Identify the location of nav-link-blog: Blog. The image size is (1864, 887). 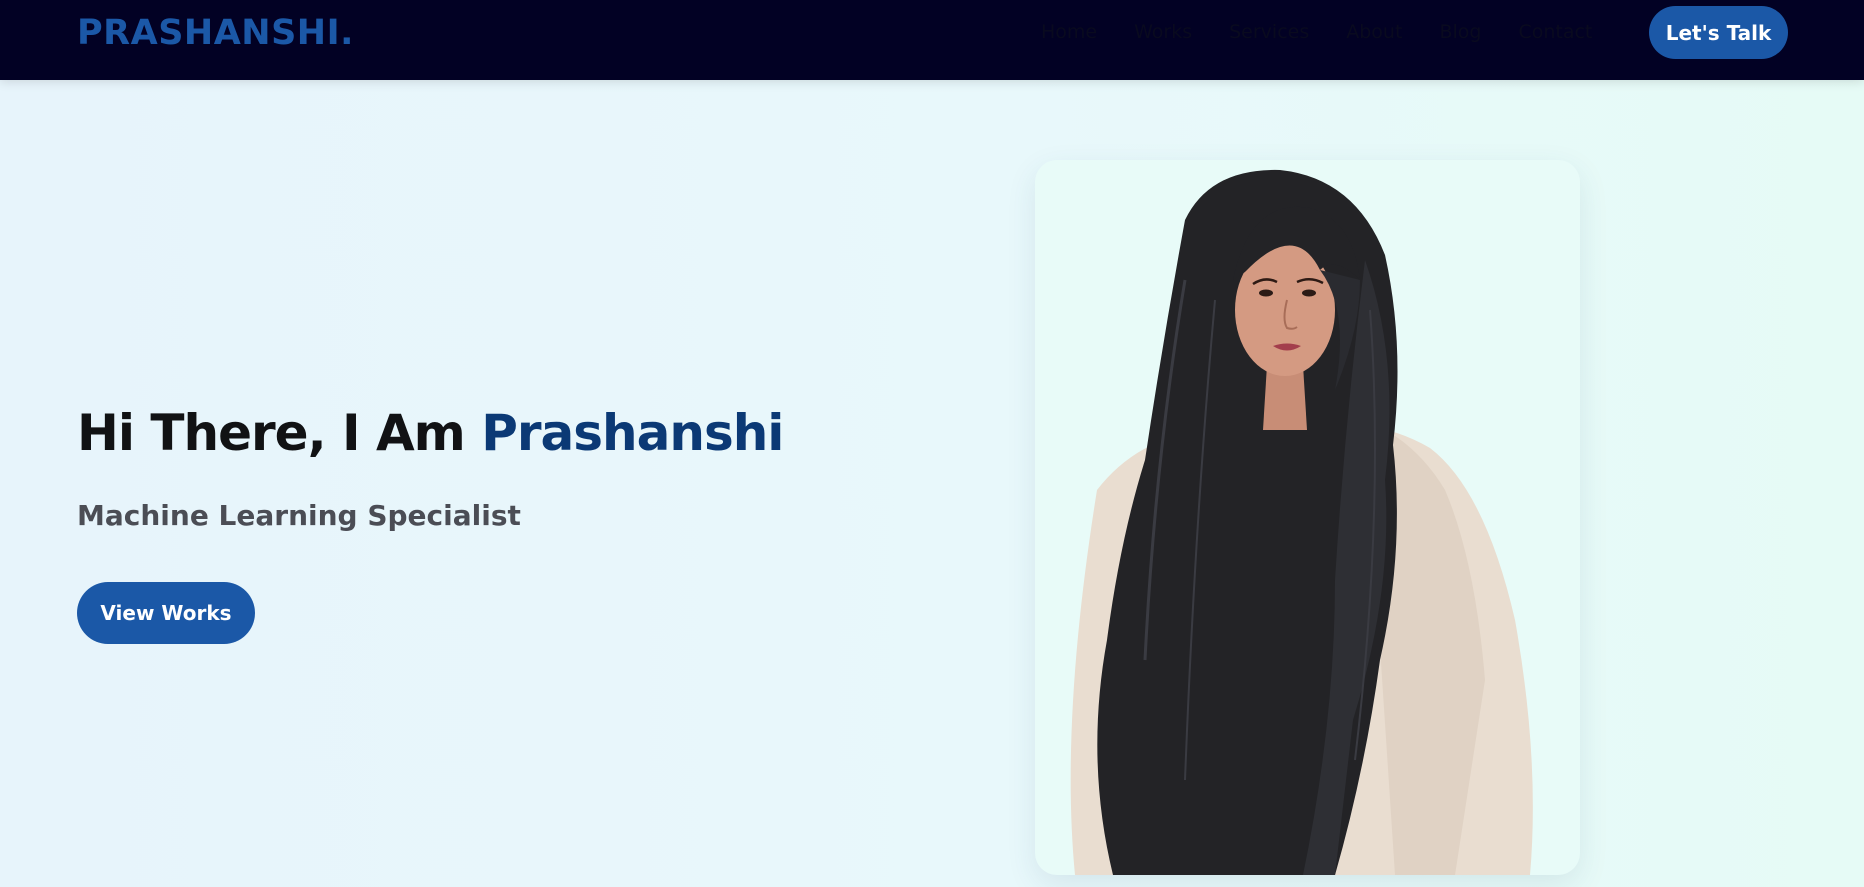
(1460, 32).